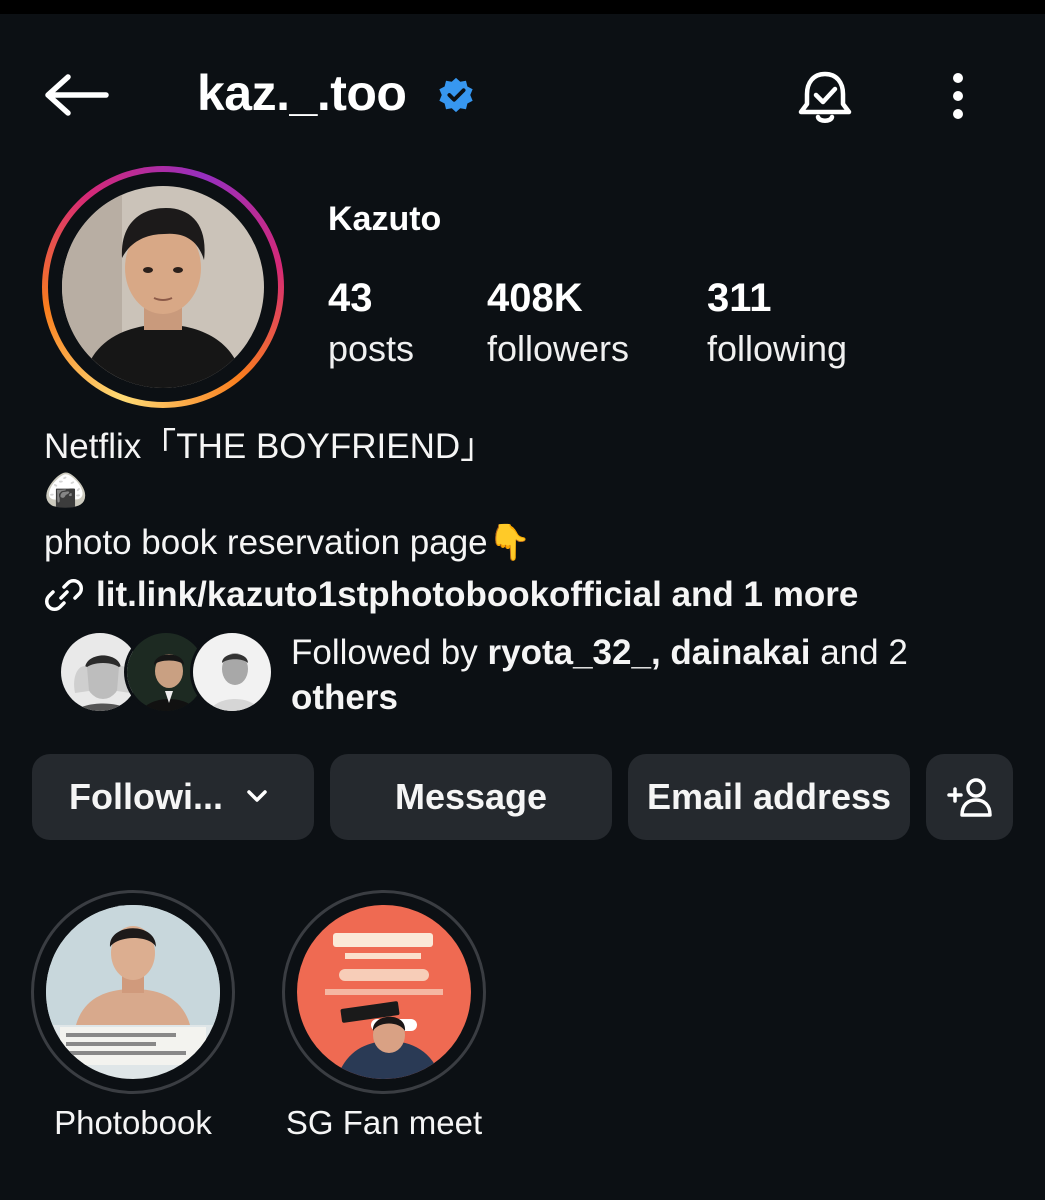  I want to click on mutual-follower-name: ryota_32_, so click(569, 652).